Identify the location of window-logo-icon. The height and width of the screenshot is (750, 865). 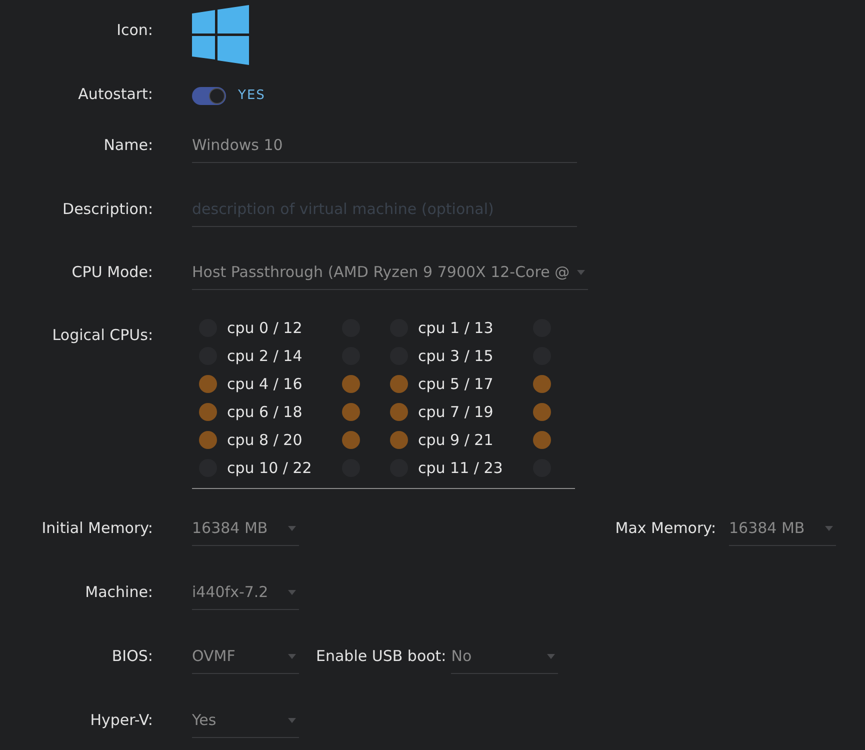
(220, 35).